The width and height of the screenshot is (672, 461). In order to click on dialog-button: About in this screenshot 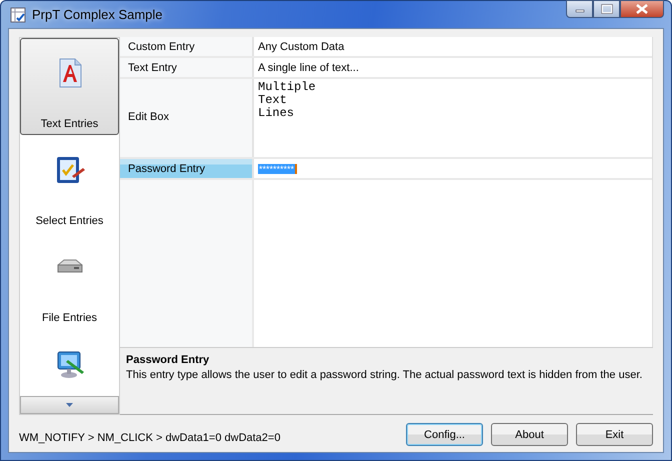, I will do `click(529, 434)`.